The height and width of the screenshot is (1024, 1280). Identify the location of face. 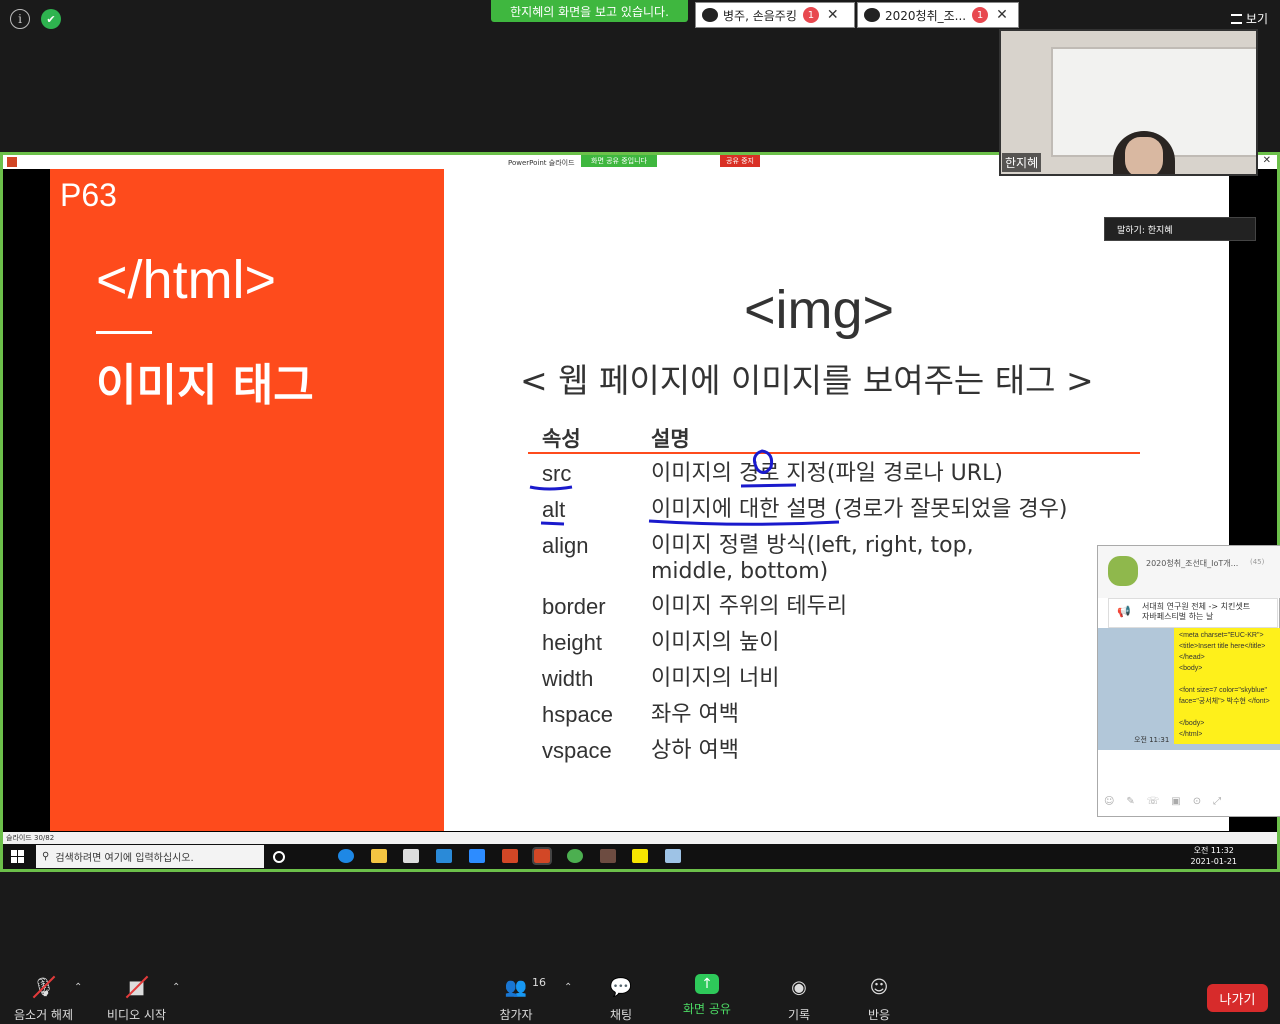
(1144, 155).